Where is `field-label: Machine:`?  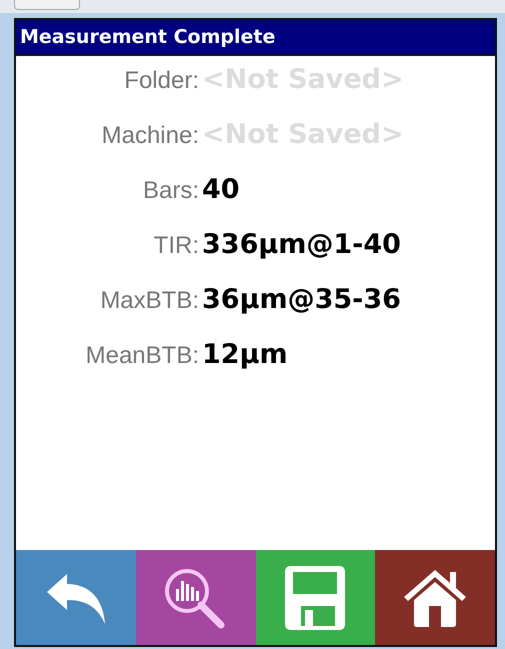
field-label: Machine: is located at coordinates (149, 136).